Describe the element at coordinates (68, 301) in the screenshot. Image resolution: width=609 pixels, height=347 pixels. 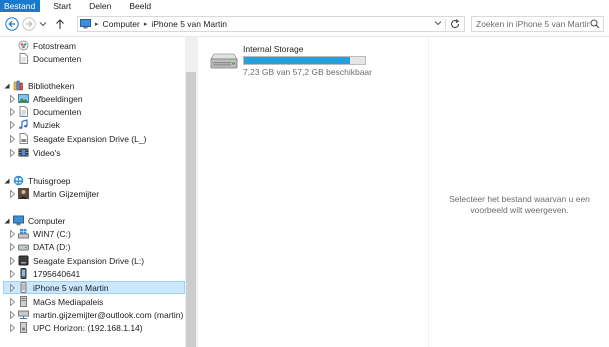
I see `nav-item-label: MaGs Mediapaleis` at that location.